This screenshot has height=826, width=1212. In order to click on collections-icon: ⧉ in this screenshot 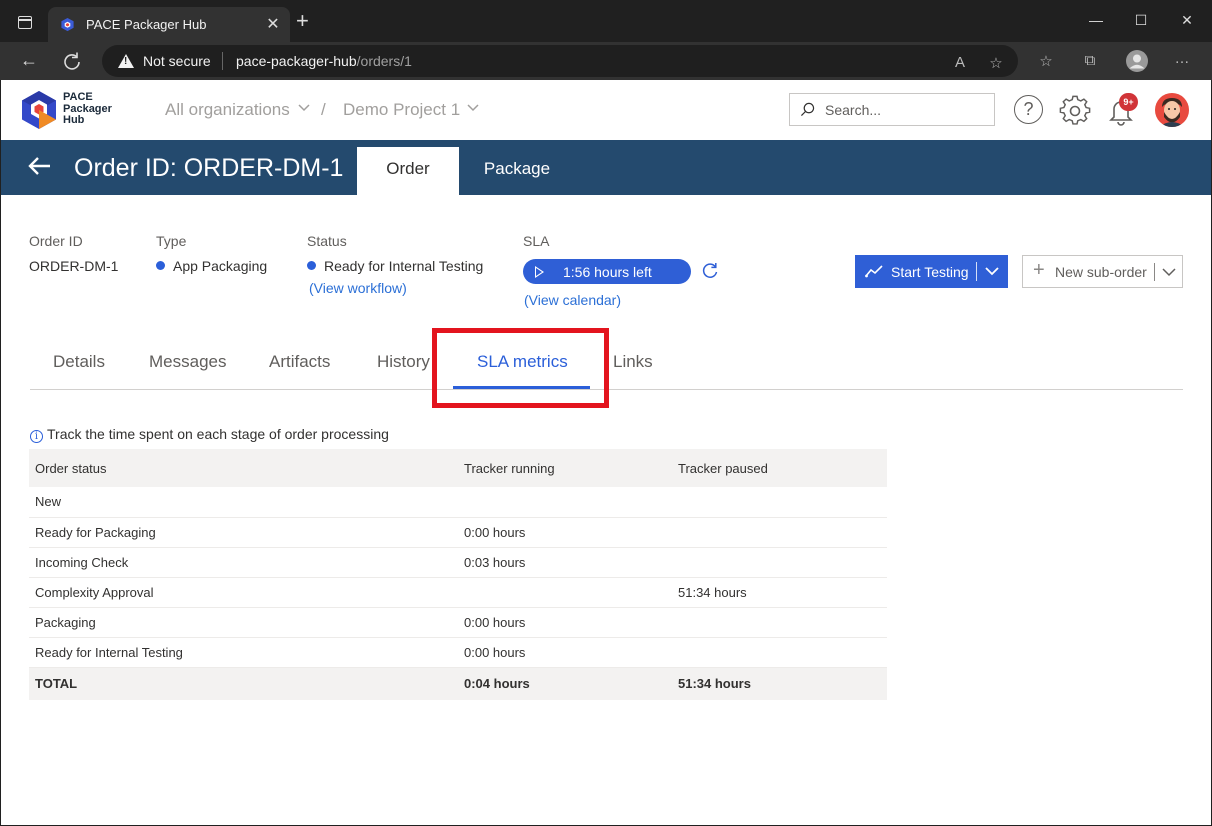, I will do `click(1090, 60)`.